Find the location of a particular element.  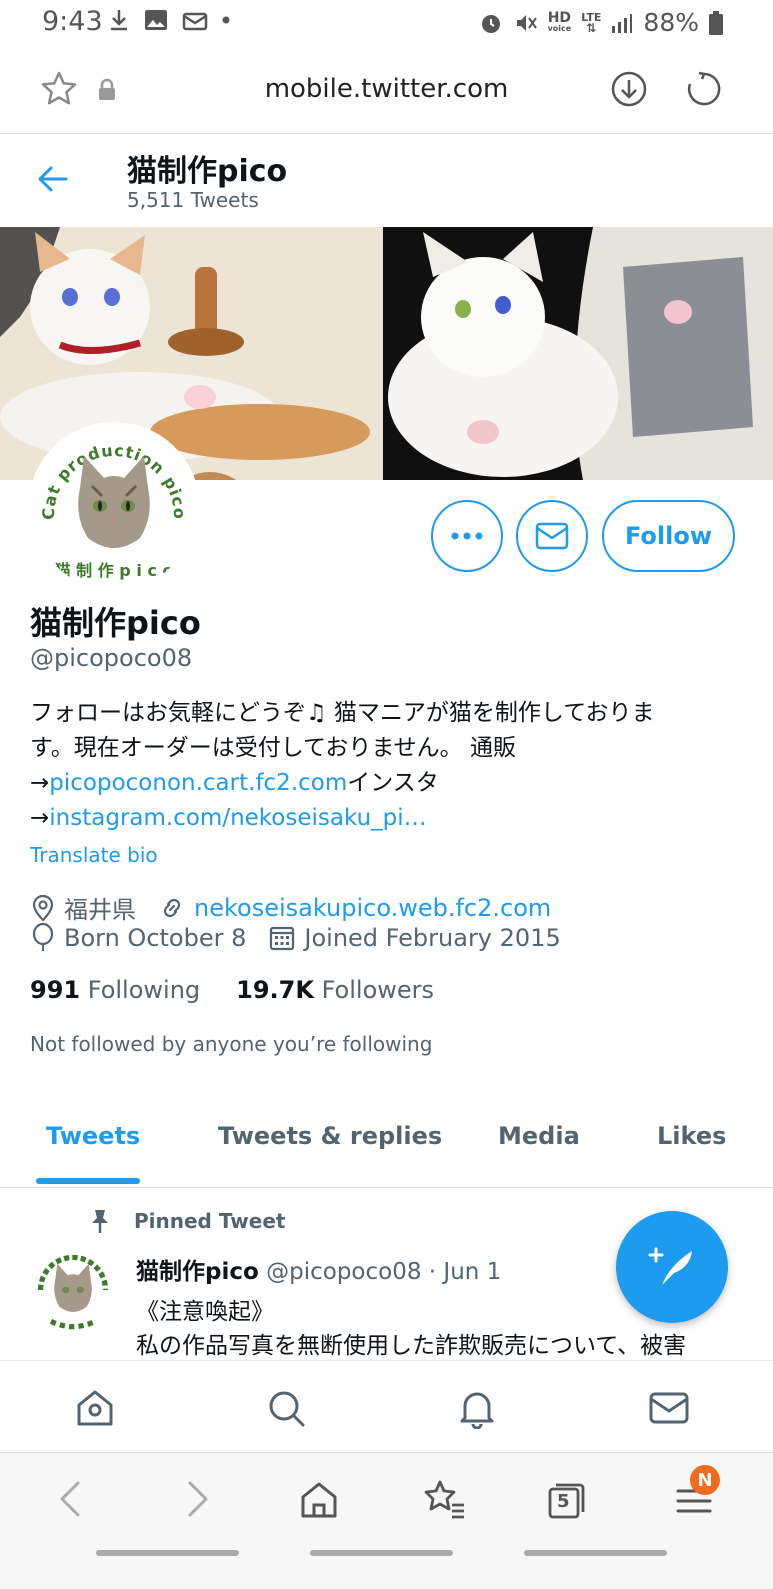

notification-badge: N is located at coordinates (705, 1480).